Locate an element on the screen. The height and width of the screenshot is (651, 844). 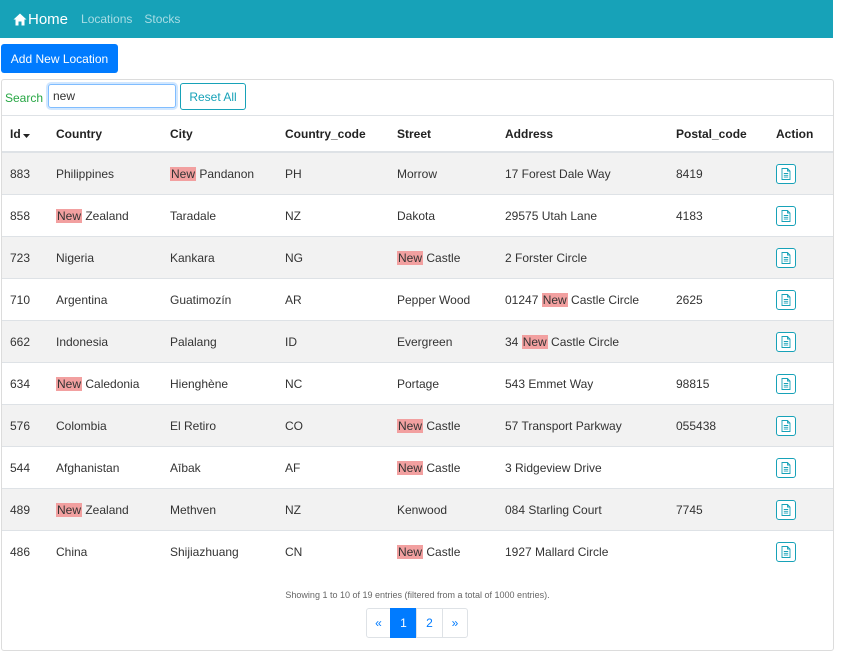
cell-address: 01247 New Castle Circle is located at coordinates (582, 299).